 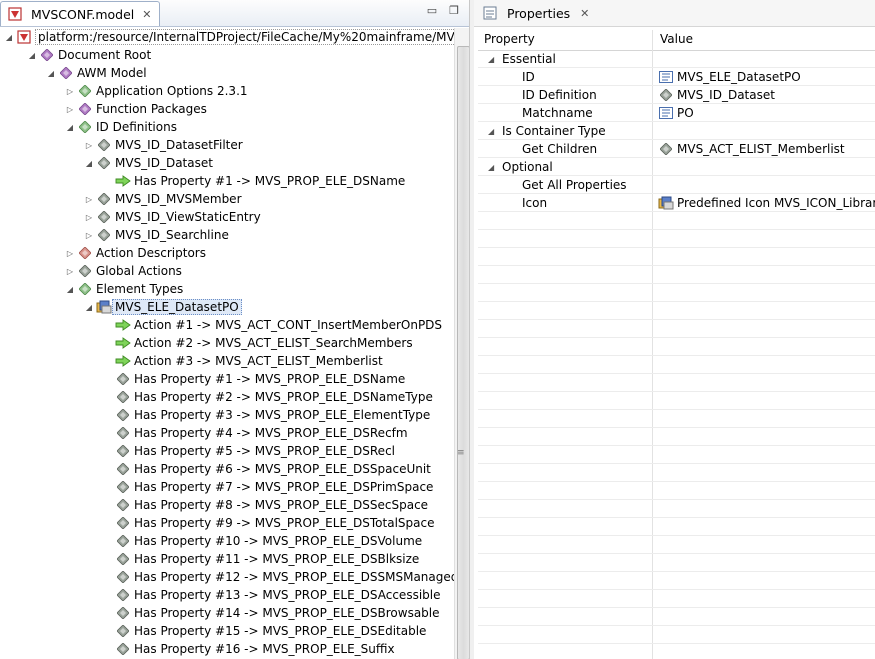 I want to click on tree-node: ◢ MVS_ELE_DatasetPO, so click(x=163, y=307).